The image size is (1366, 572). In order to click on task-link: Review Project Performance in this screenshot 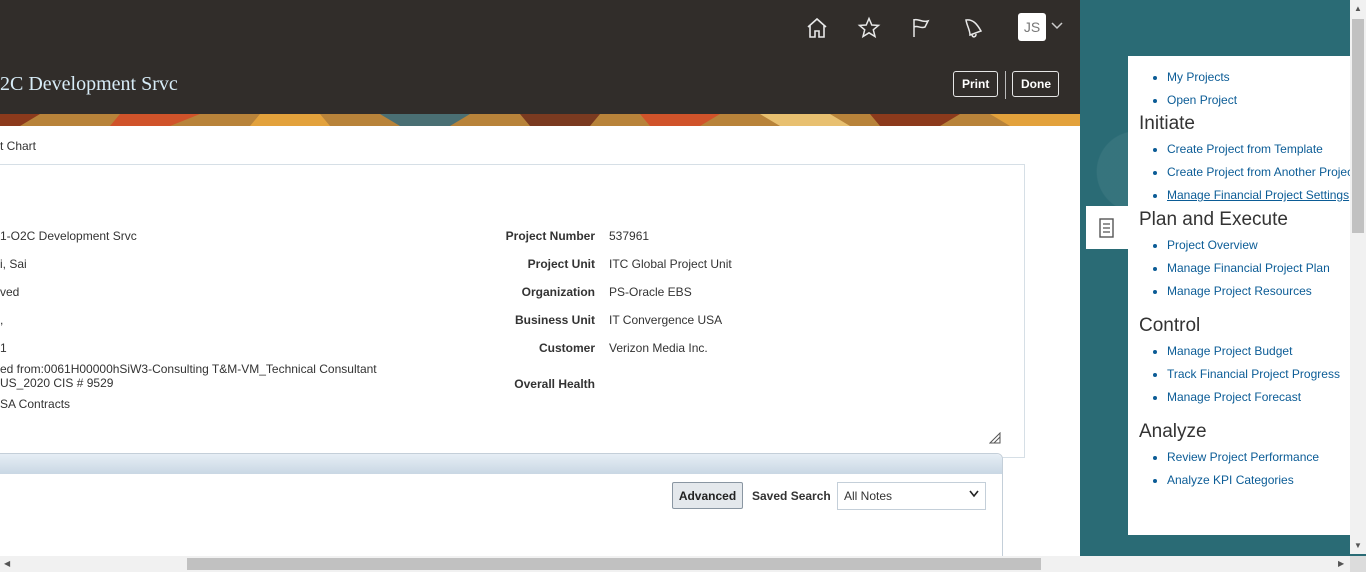, I will do `click(1258, 459)`.